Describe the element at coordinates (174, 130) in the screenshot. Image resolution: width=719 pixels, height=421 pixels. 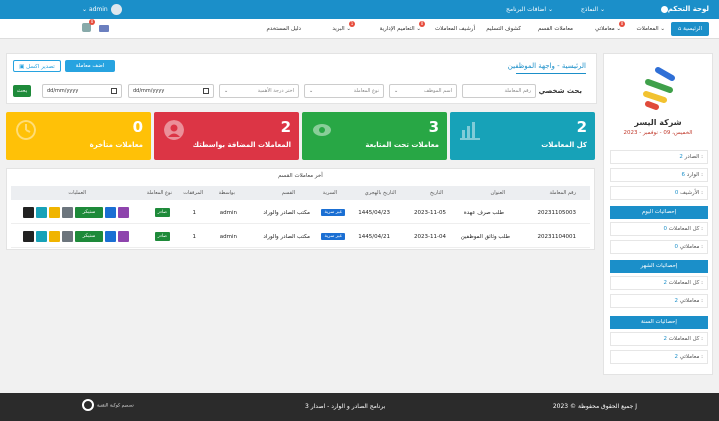
I see `user-icon` at that location.